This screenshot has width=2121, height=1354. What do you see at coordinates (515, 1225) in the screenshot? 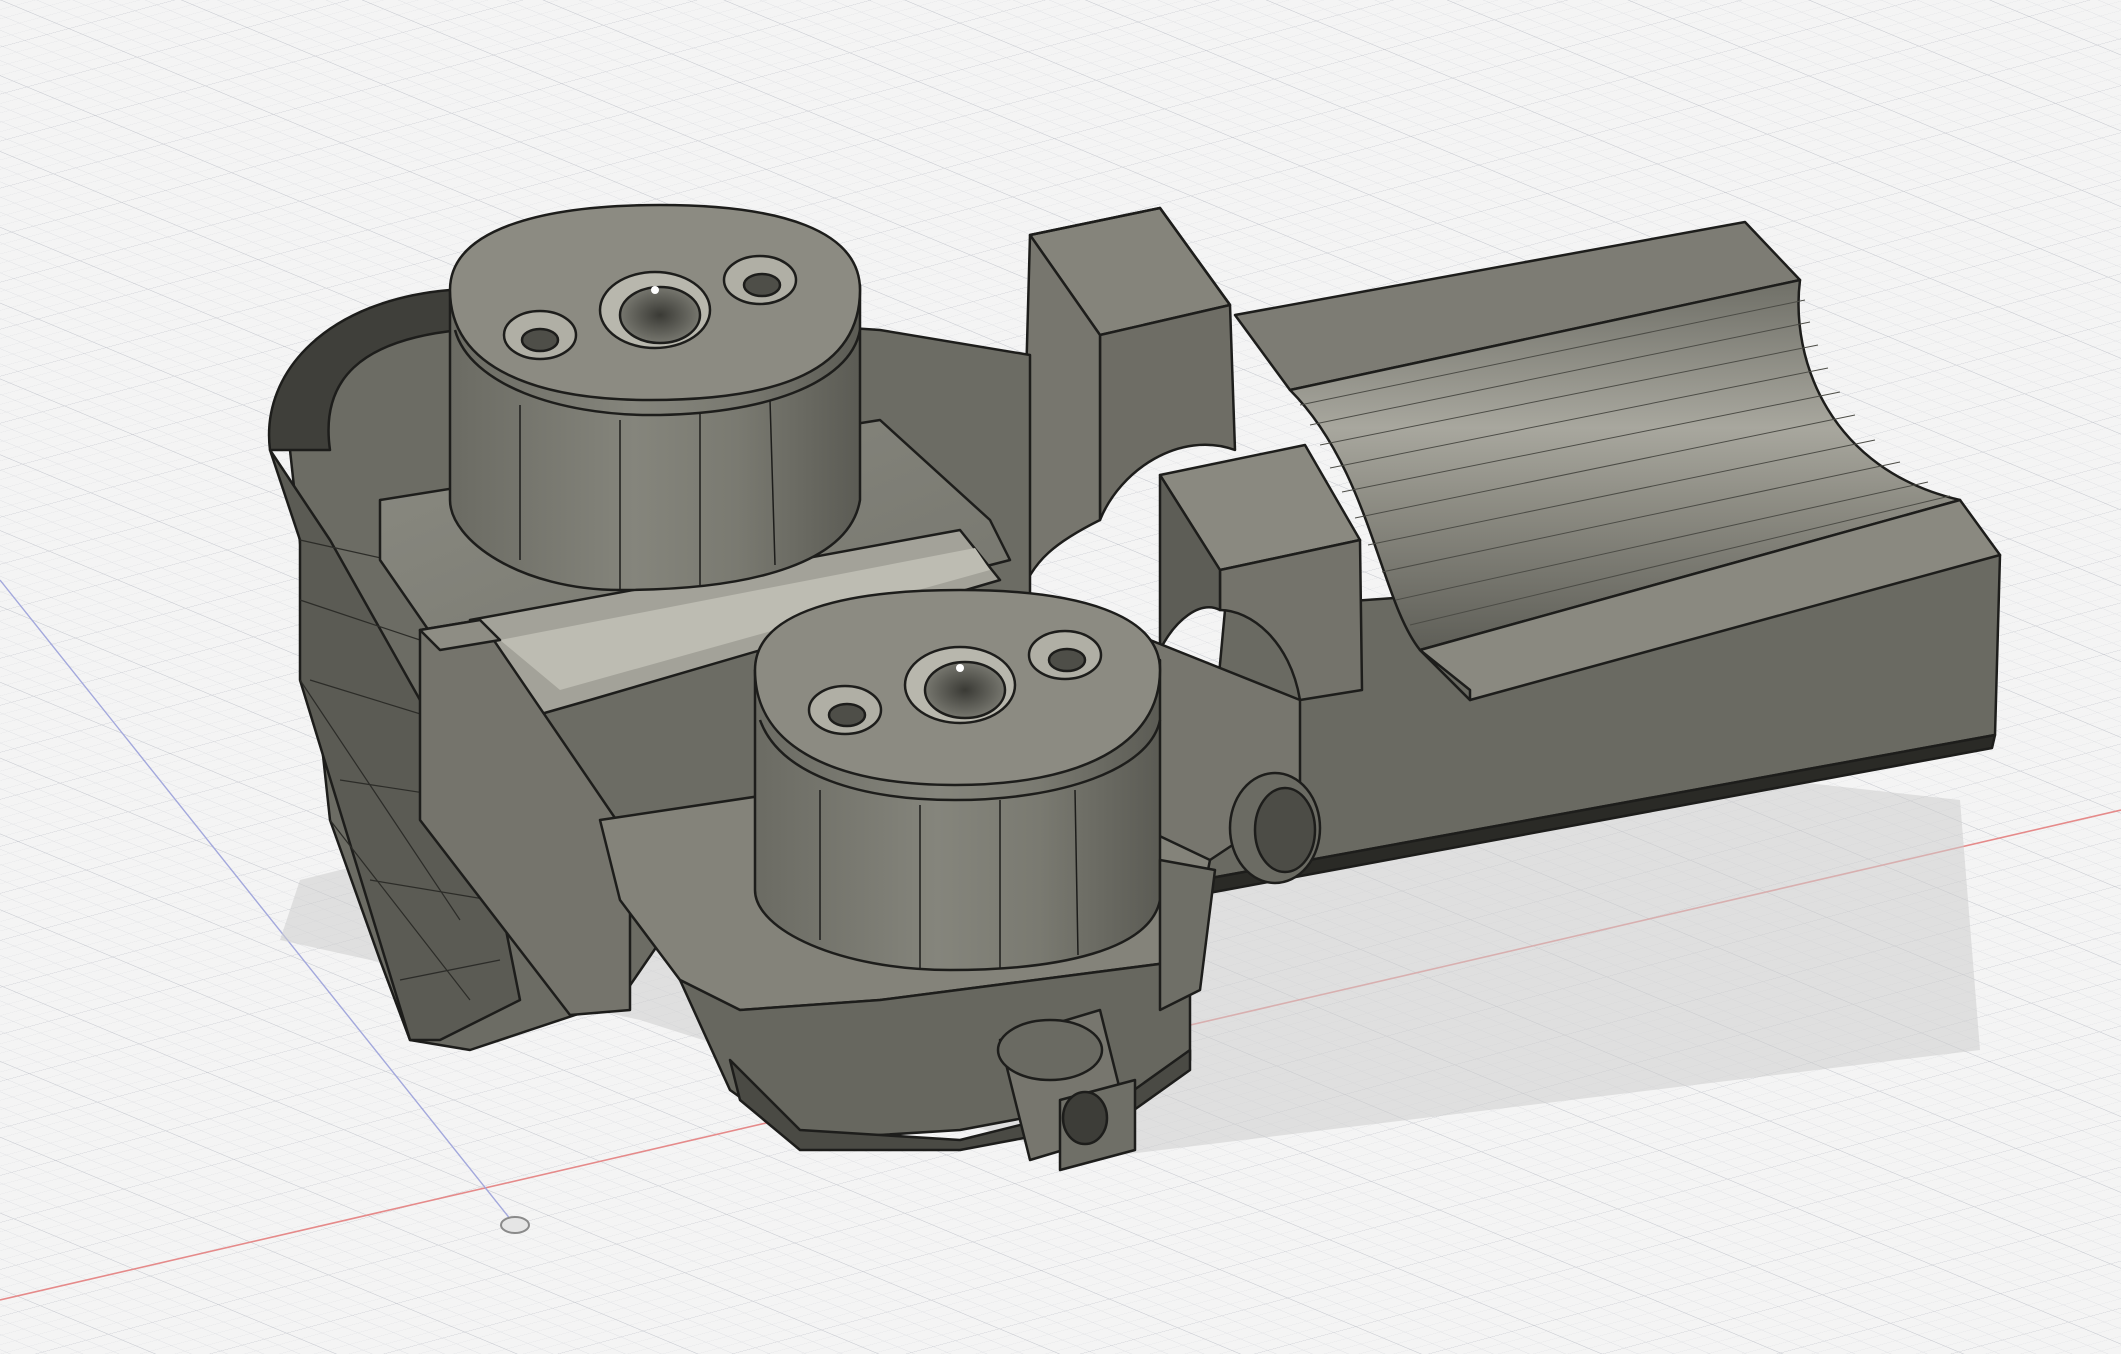
I see `origin-point-icon` at bounding box center [515, 1225].